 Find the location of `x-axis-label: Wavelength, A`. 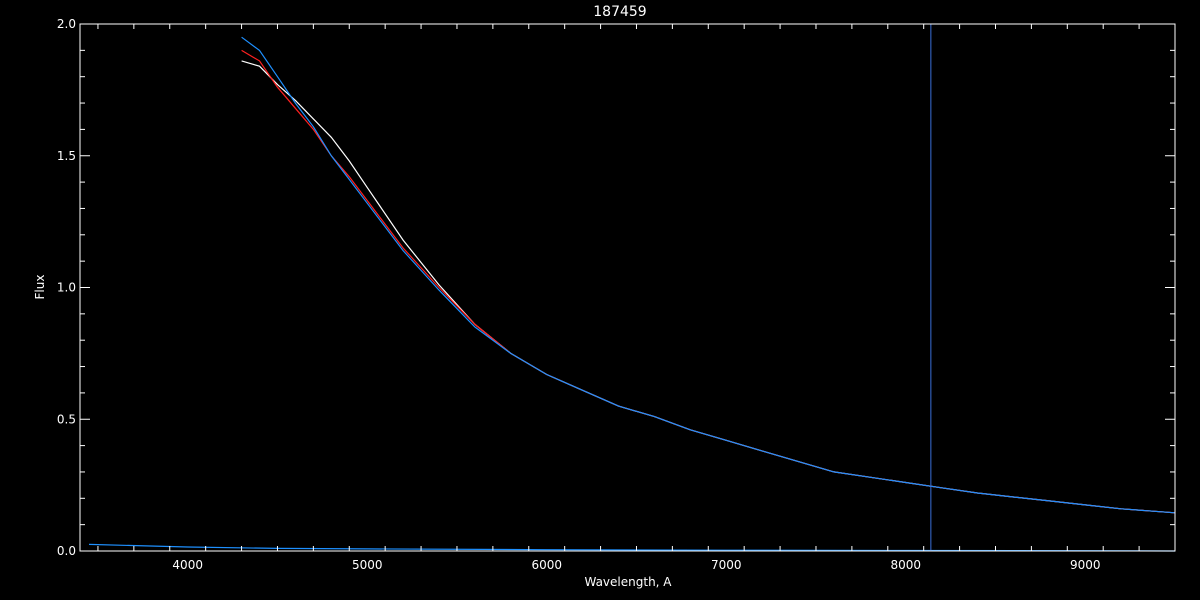

x-axis-label: Wavelength, A is located at coordinates (628, 582).